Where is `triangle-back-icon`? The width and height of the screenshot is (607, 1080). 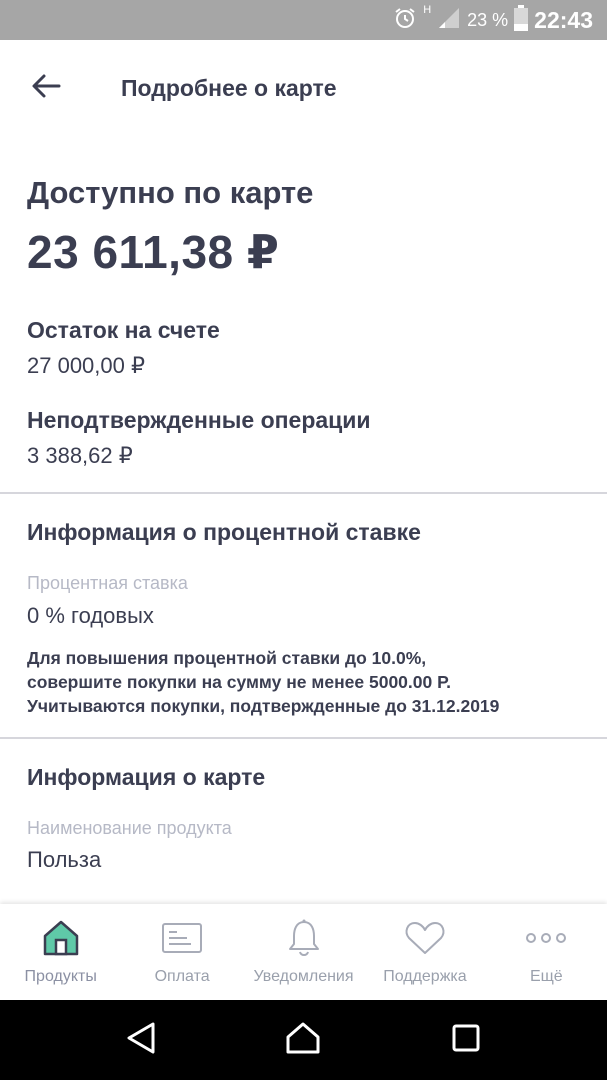
triangle-back-icon is located at coordinates (141, 1040).